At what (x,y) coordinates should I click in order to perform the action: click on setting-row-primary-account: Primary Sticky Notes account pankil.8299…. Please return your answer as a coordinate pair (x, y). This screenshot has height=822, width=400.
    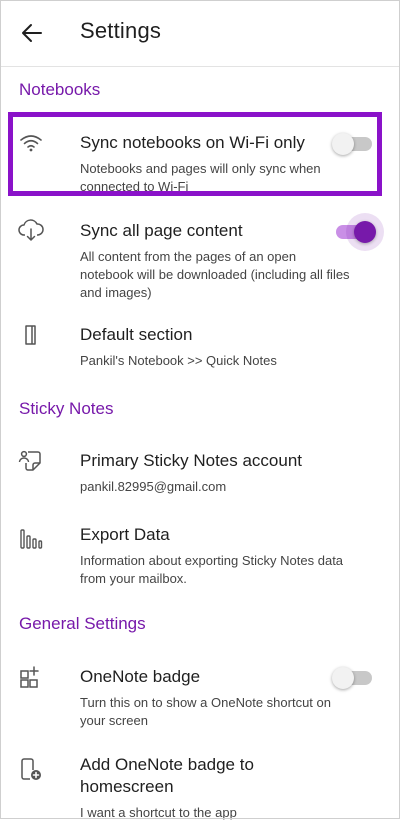
    Looking at the image, I should click on (200, 471).